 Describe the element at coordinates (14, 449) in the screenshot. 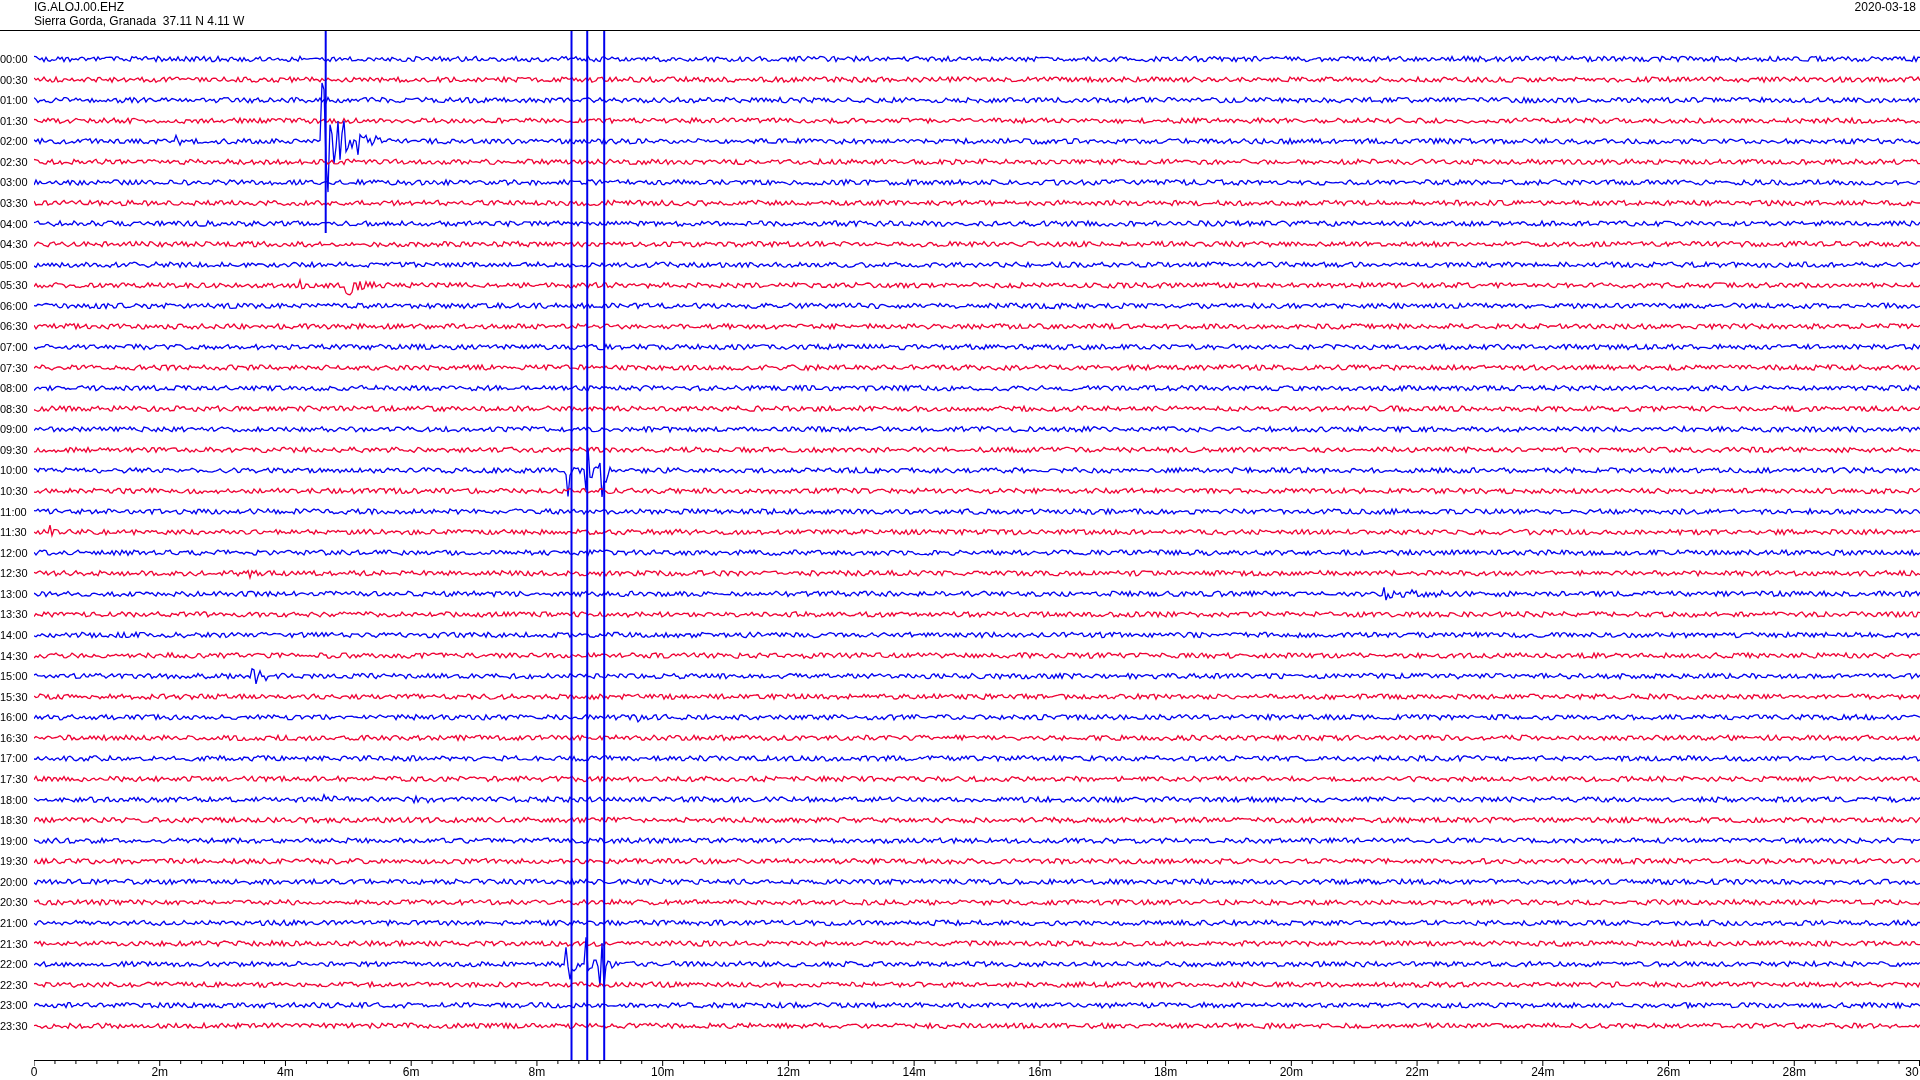

I see `time-label: 09:30` at that location.